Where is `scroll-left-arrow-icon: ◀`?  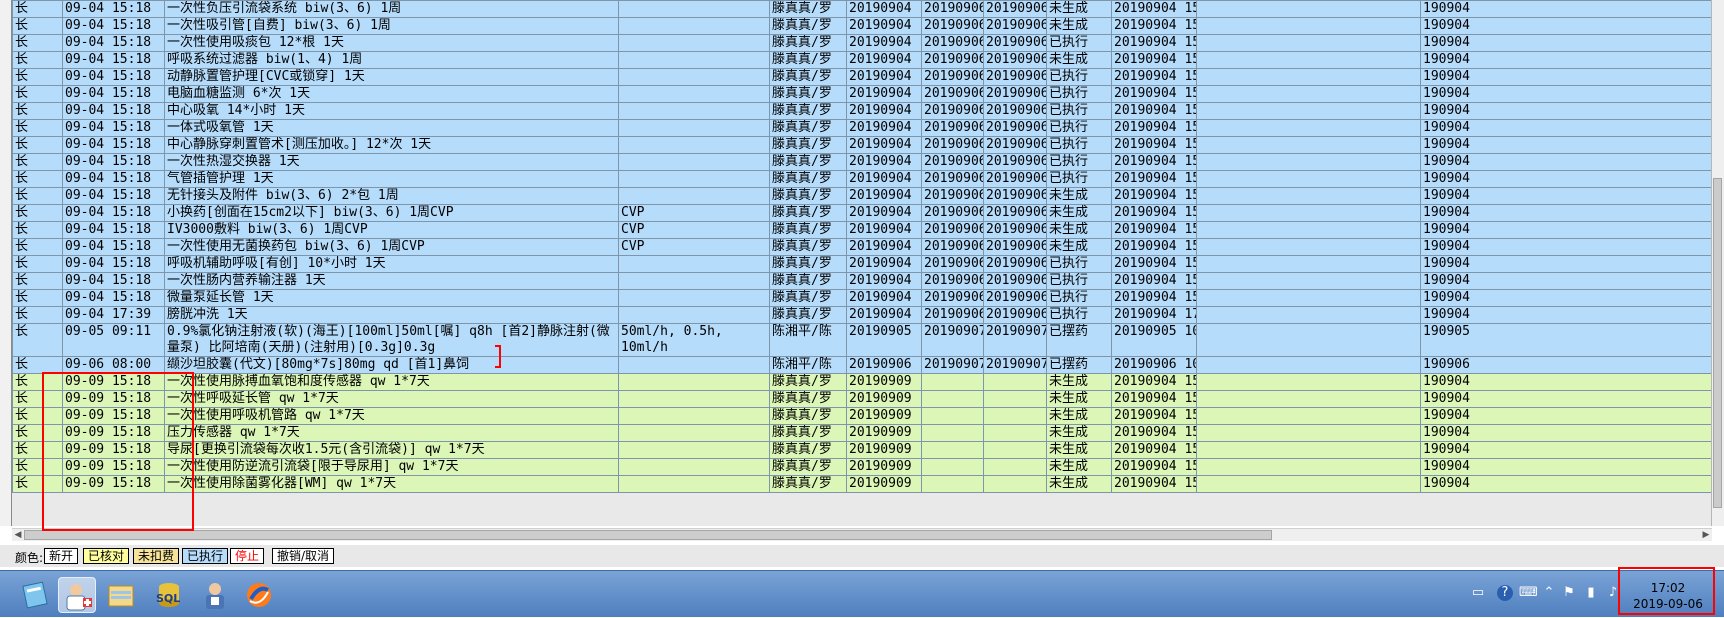 scroll-left-arrow-icon: ◀ is located at coordinates (18, 535).